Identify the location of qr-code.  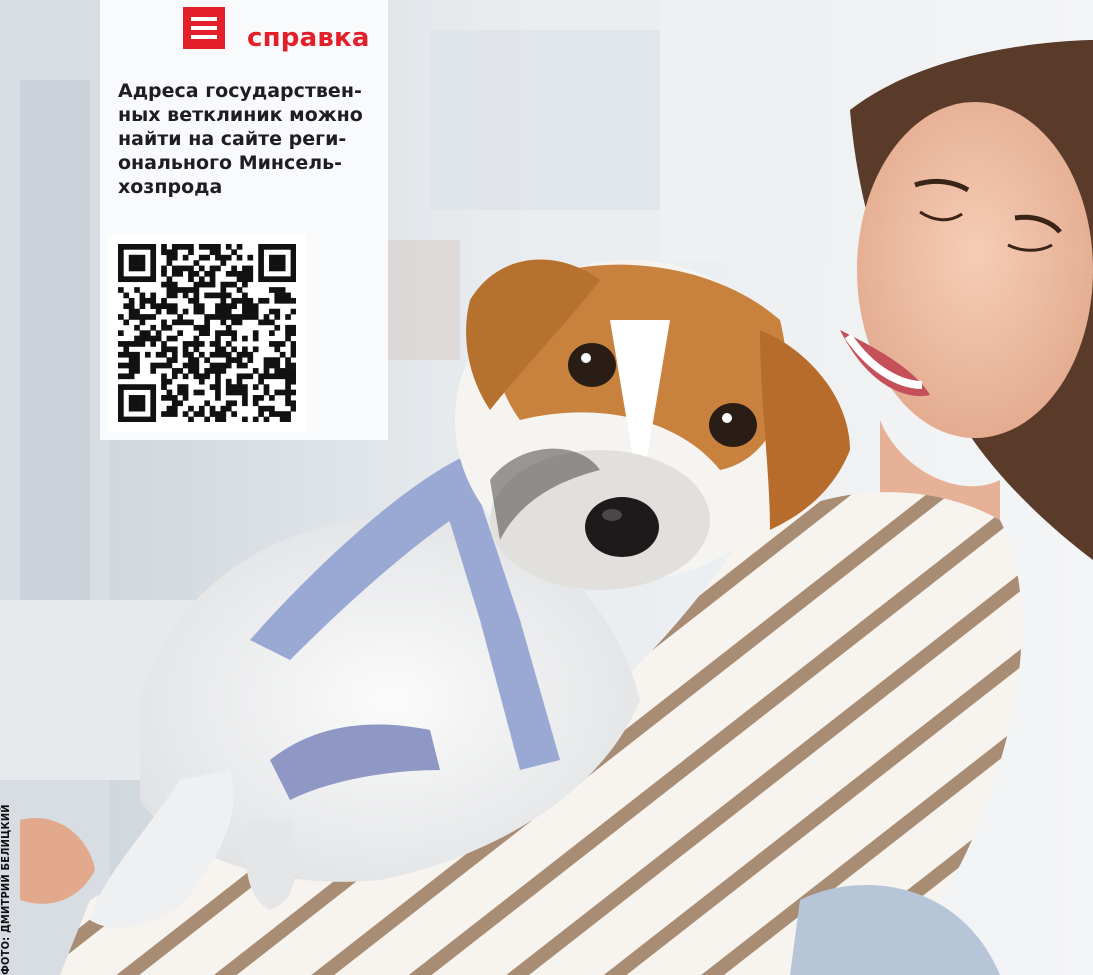
(207, 333).